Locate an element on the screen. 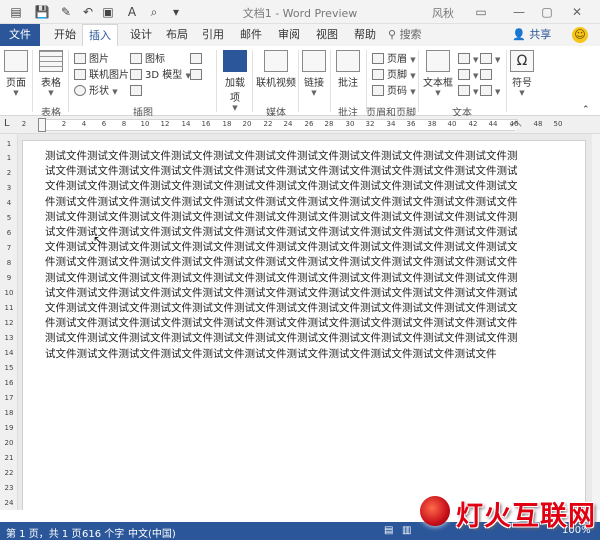 The width and height of the screenshot is (600, 540). picture-button: 图片 is located at coordinates (91, 60).